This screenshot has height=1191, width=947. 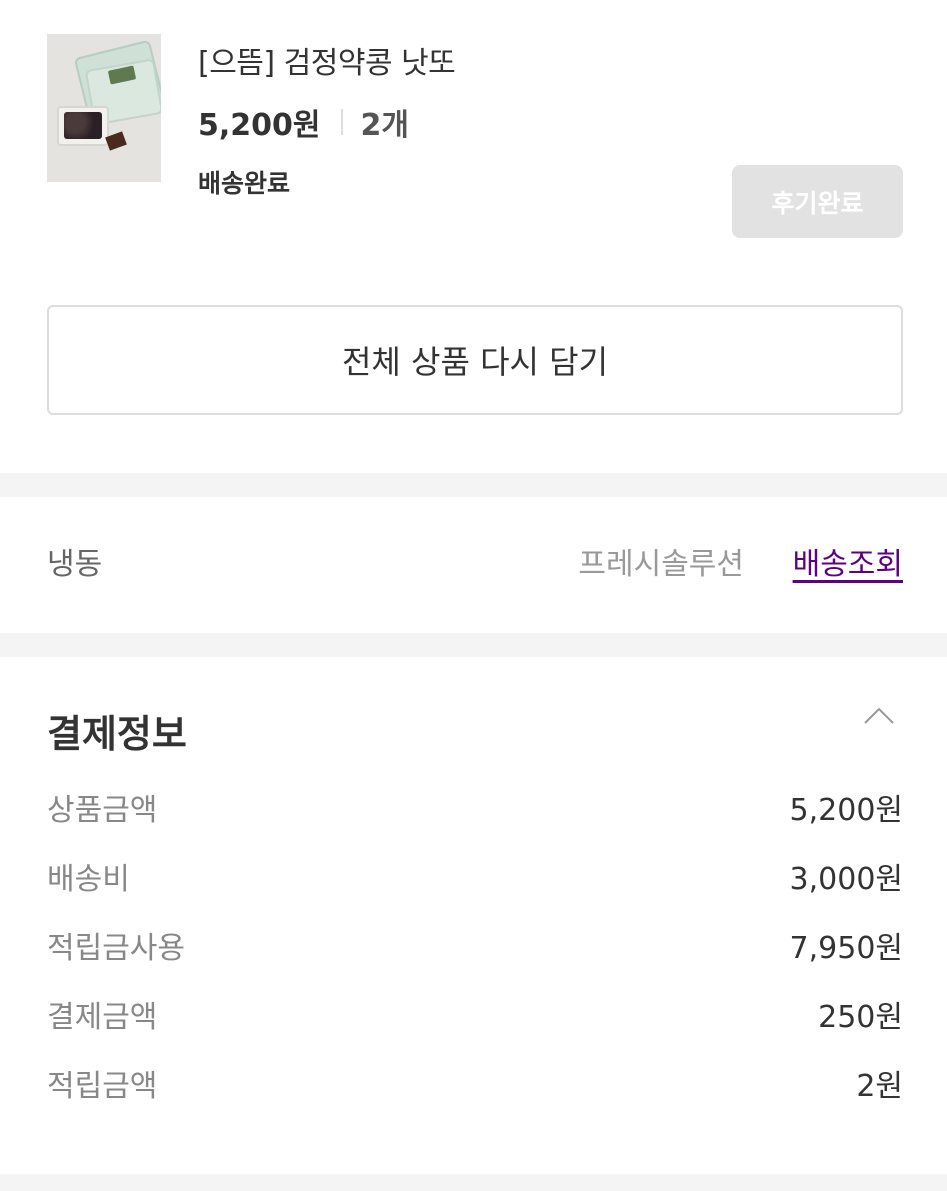 What do you see at coordinates (475, 1083) in the screenshot?
I see `payment-row: 적립금액 2원` at bounding box center [475, 1083].